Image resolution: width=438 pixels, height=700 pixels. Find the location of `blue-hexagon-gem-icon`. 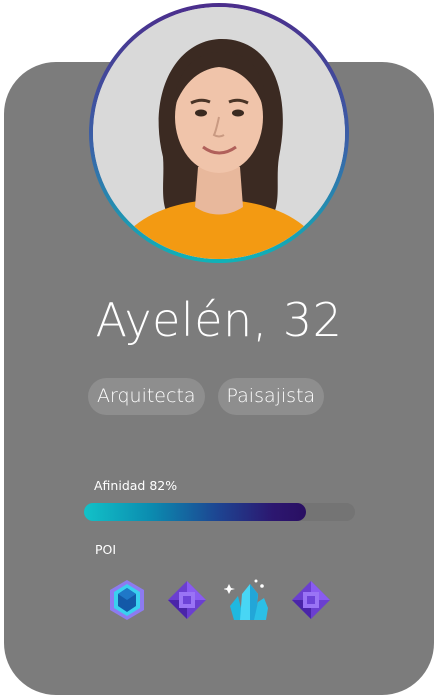

blue-hexagon-gem-icon is located at coordinates (127, 600).